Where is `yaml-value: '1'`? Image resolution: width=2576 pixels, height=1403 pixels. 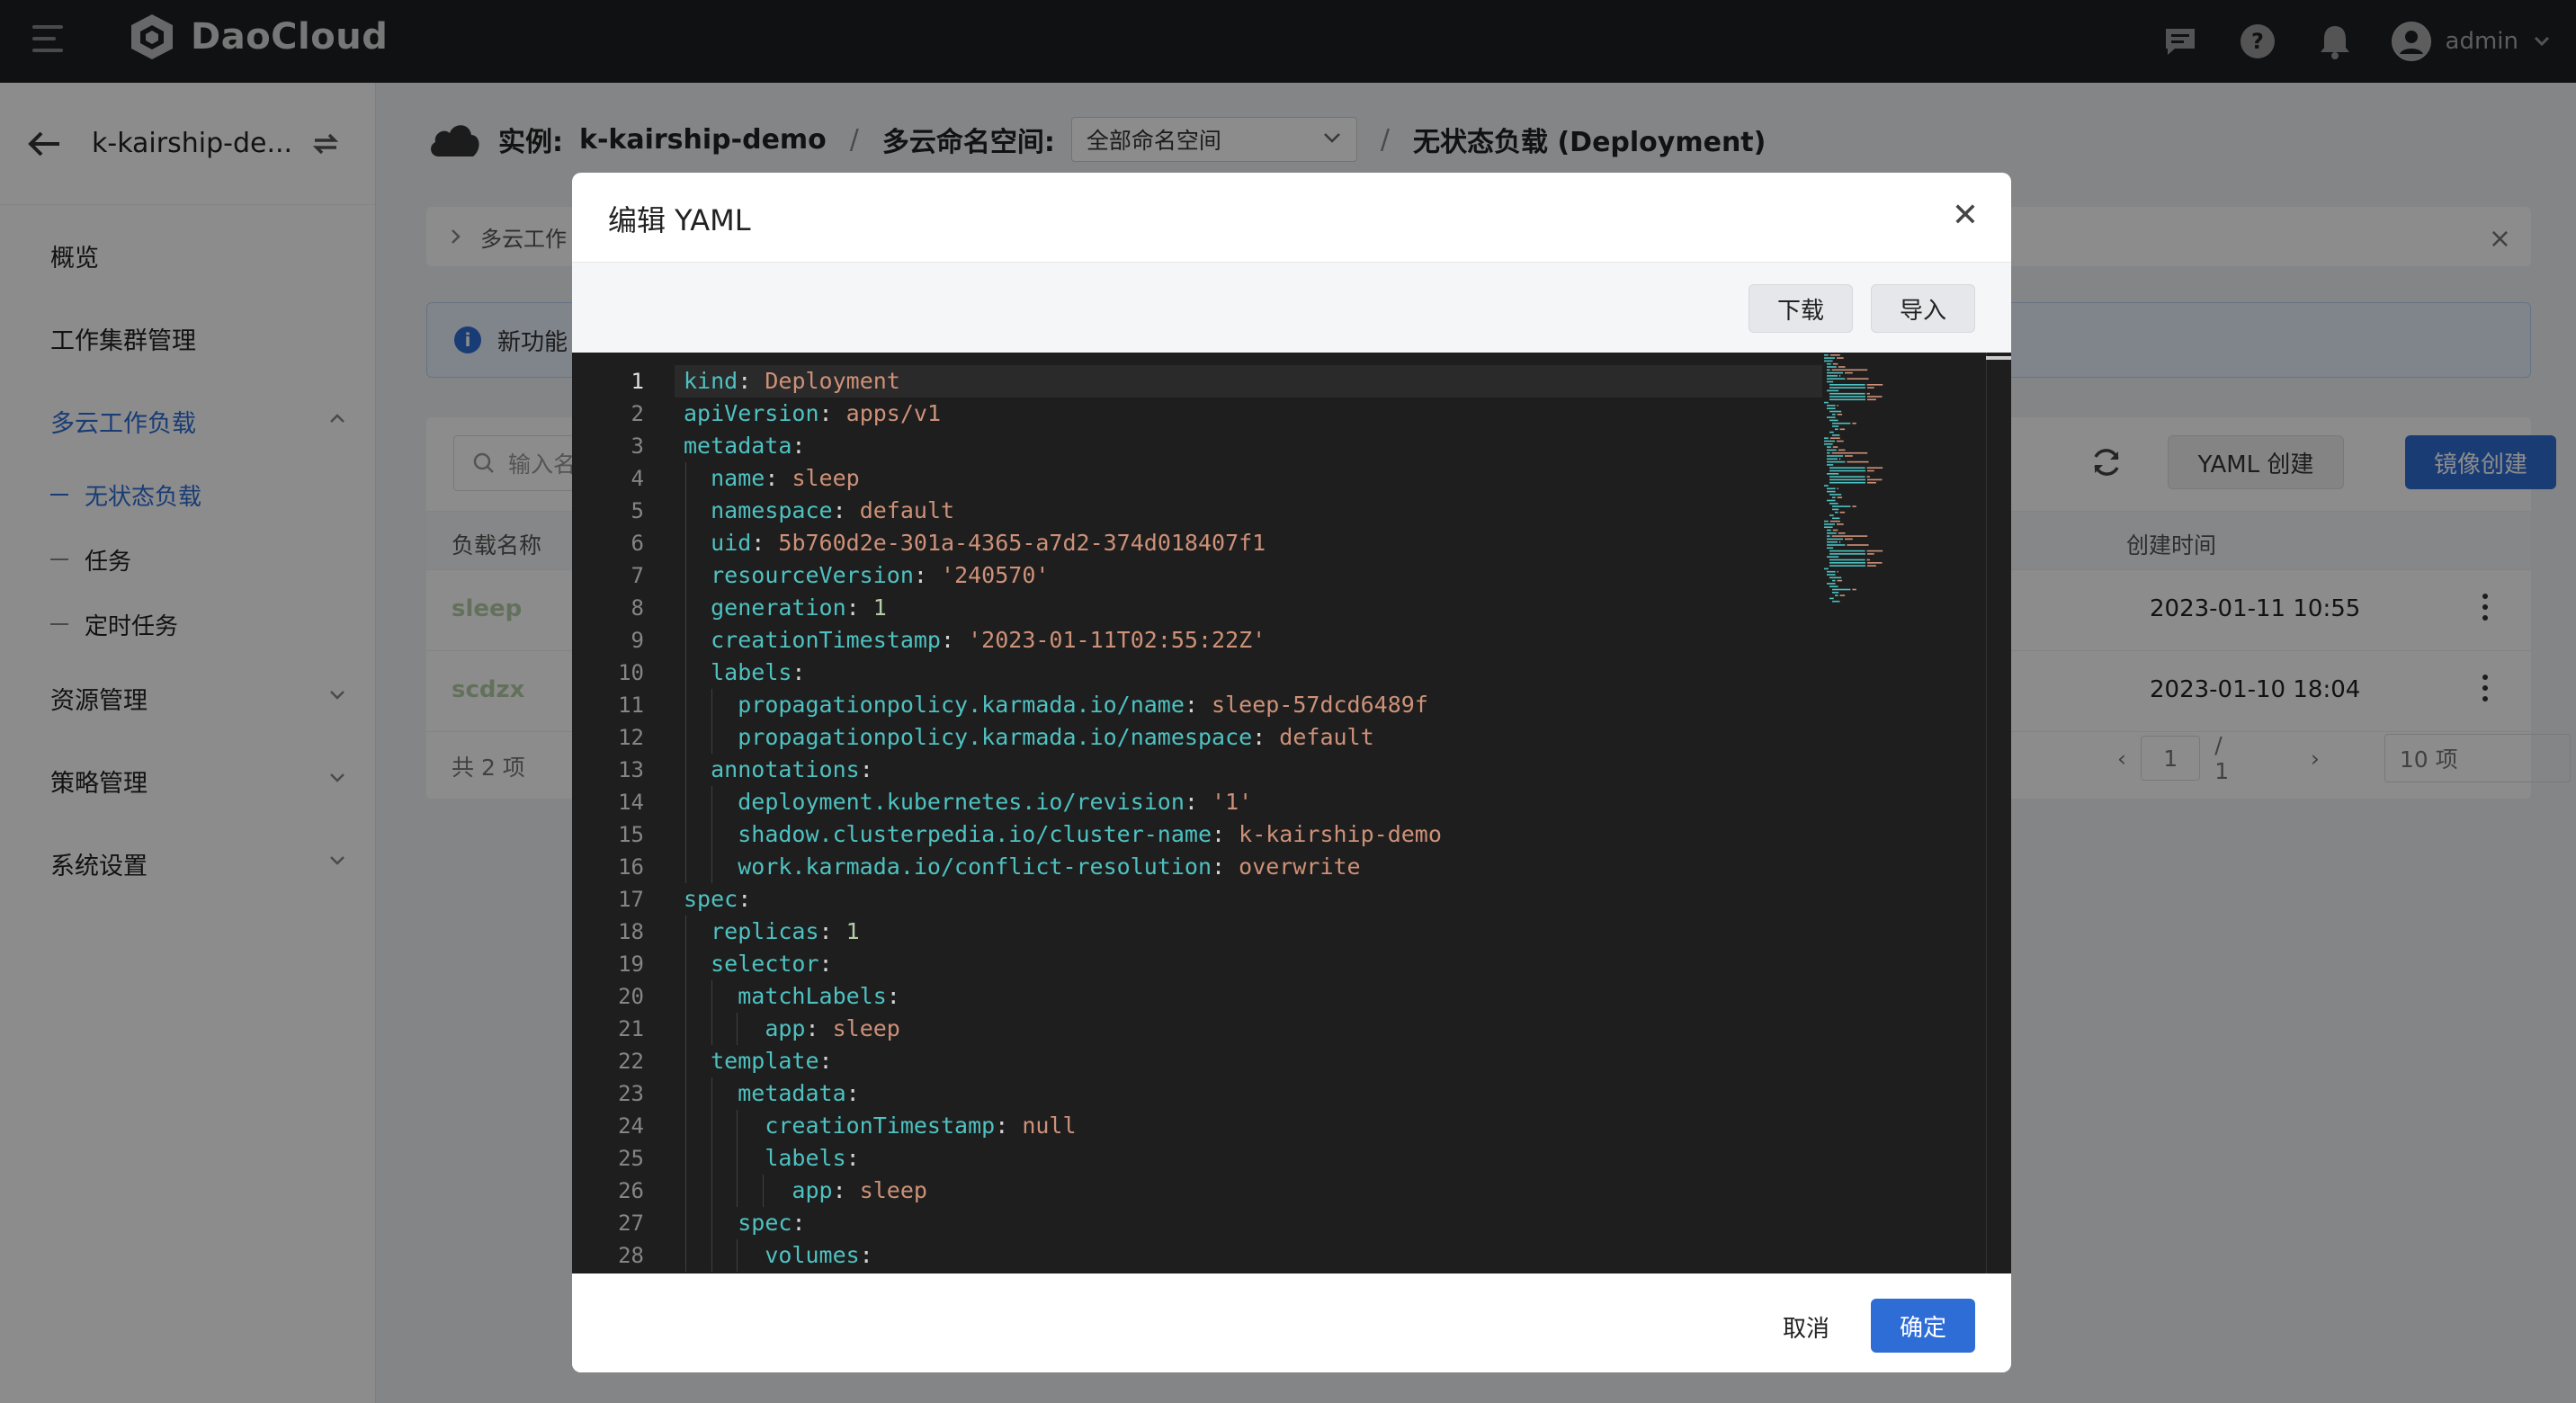 yaml-value: '1' is located at coordinates (1232, 802).